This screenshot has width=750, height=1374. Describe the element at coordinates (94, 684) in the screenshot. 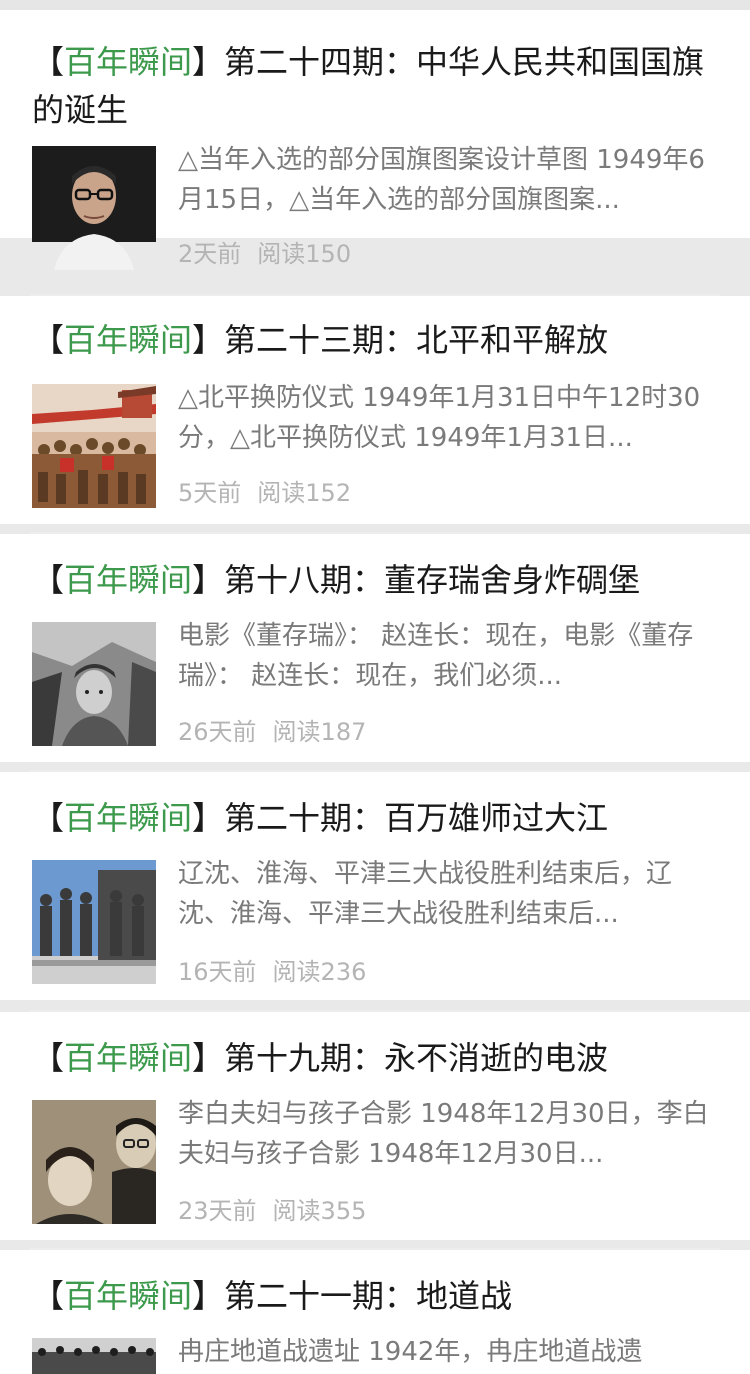

I see `soldier-film-still-thumbnail` at that location.